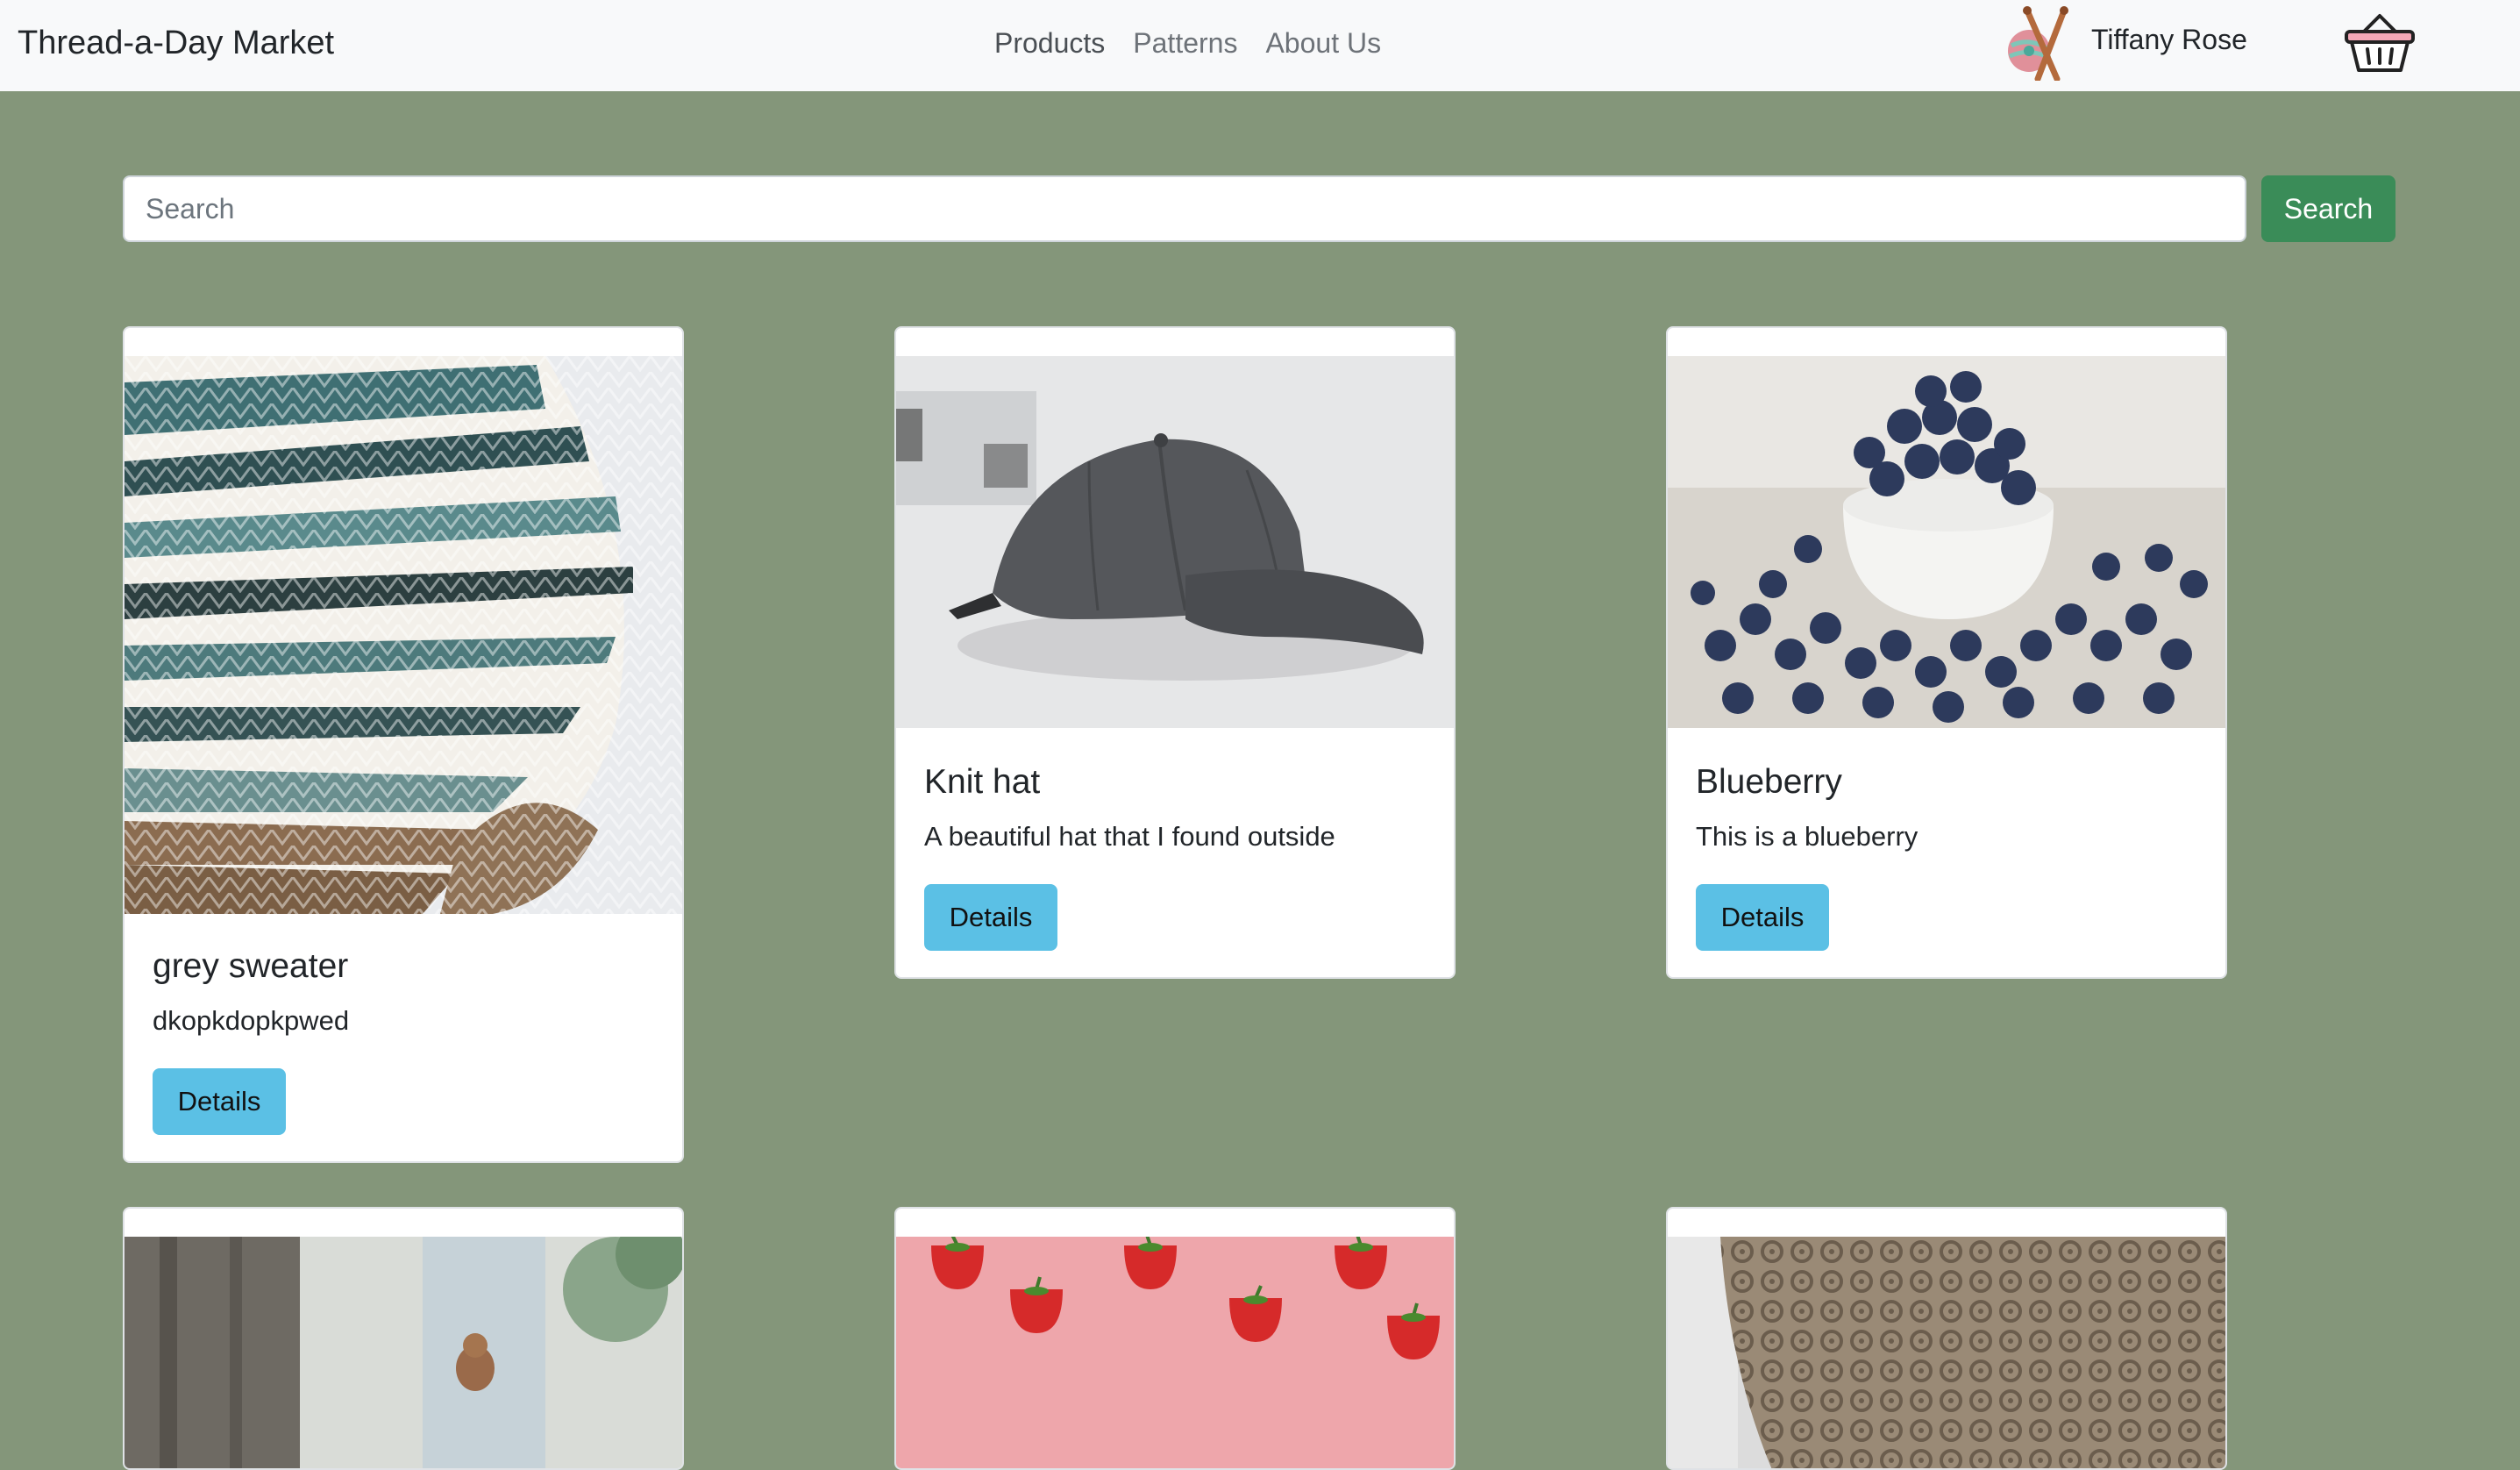  Describe the element at coordinates (1185, 43) in the screenshot. I see `nav-link-patterns: Patterns` at that location.